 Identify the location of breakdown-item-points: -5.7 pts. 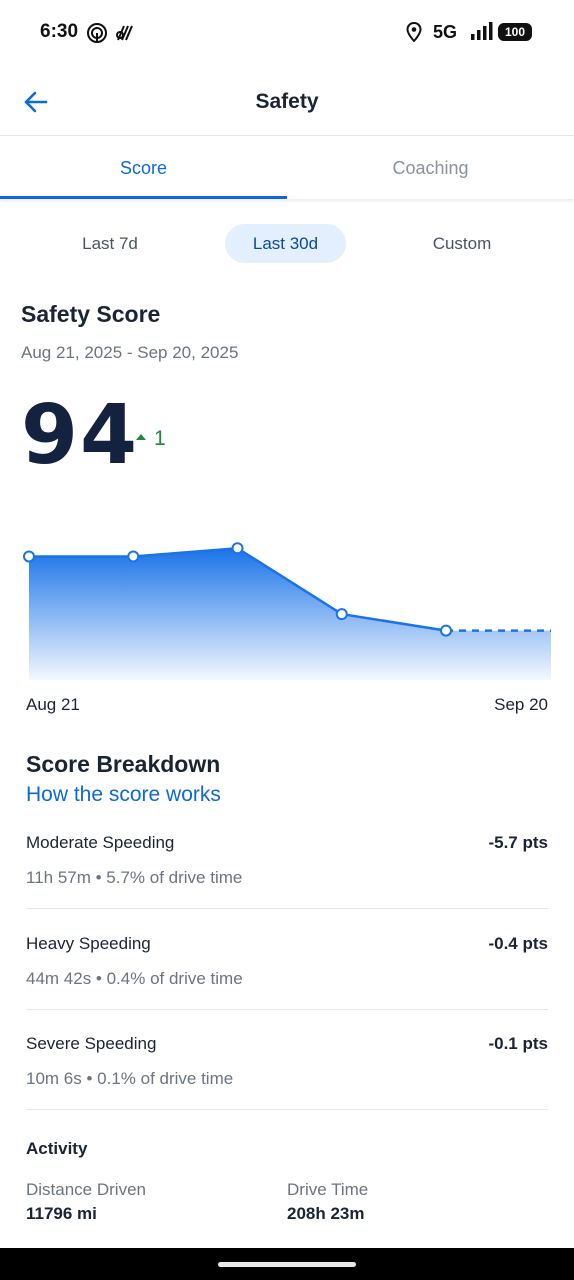
(518, 842).